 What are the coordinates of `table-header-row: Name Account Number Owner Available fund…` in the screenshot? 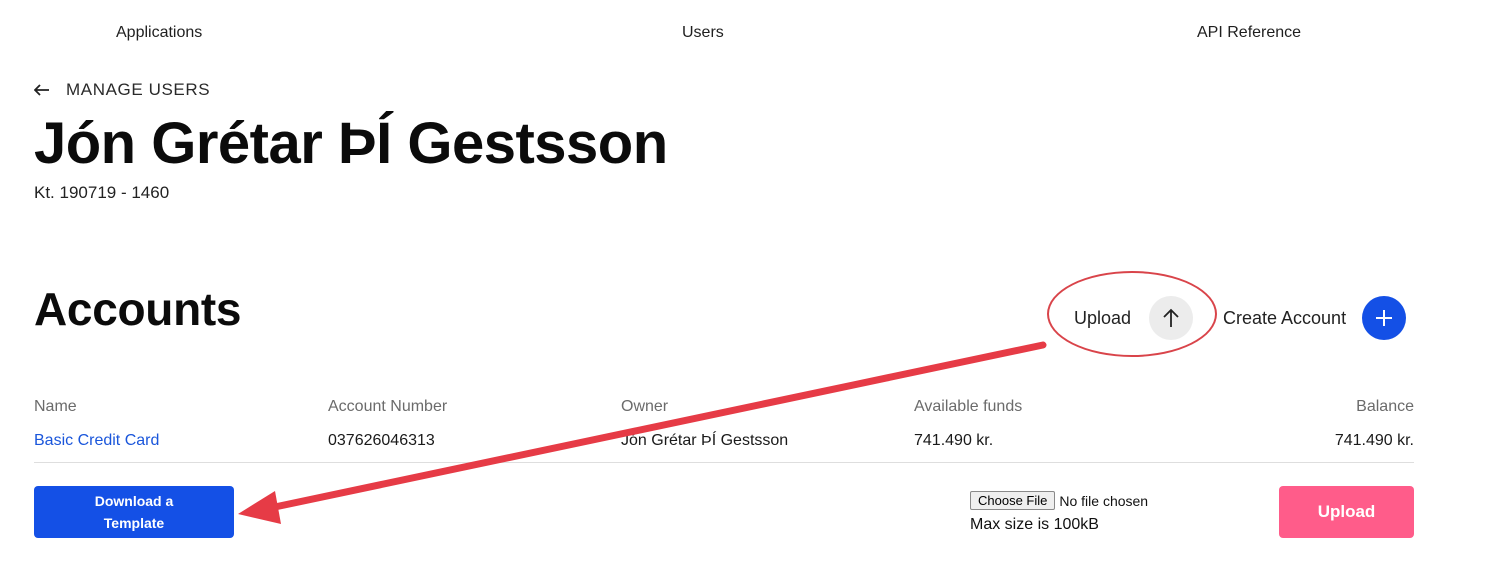 It's located at (724, 410).